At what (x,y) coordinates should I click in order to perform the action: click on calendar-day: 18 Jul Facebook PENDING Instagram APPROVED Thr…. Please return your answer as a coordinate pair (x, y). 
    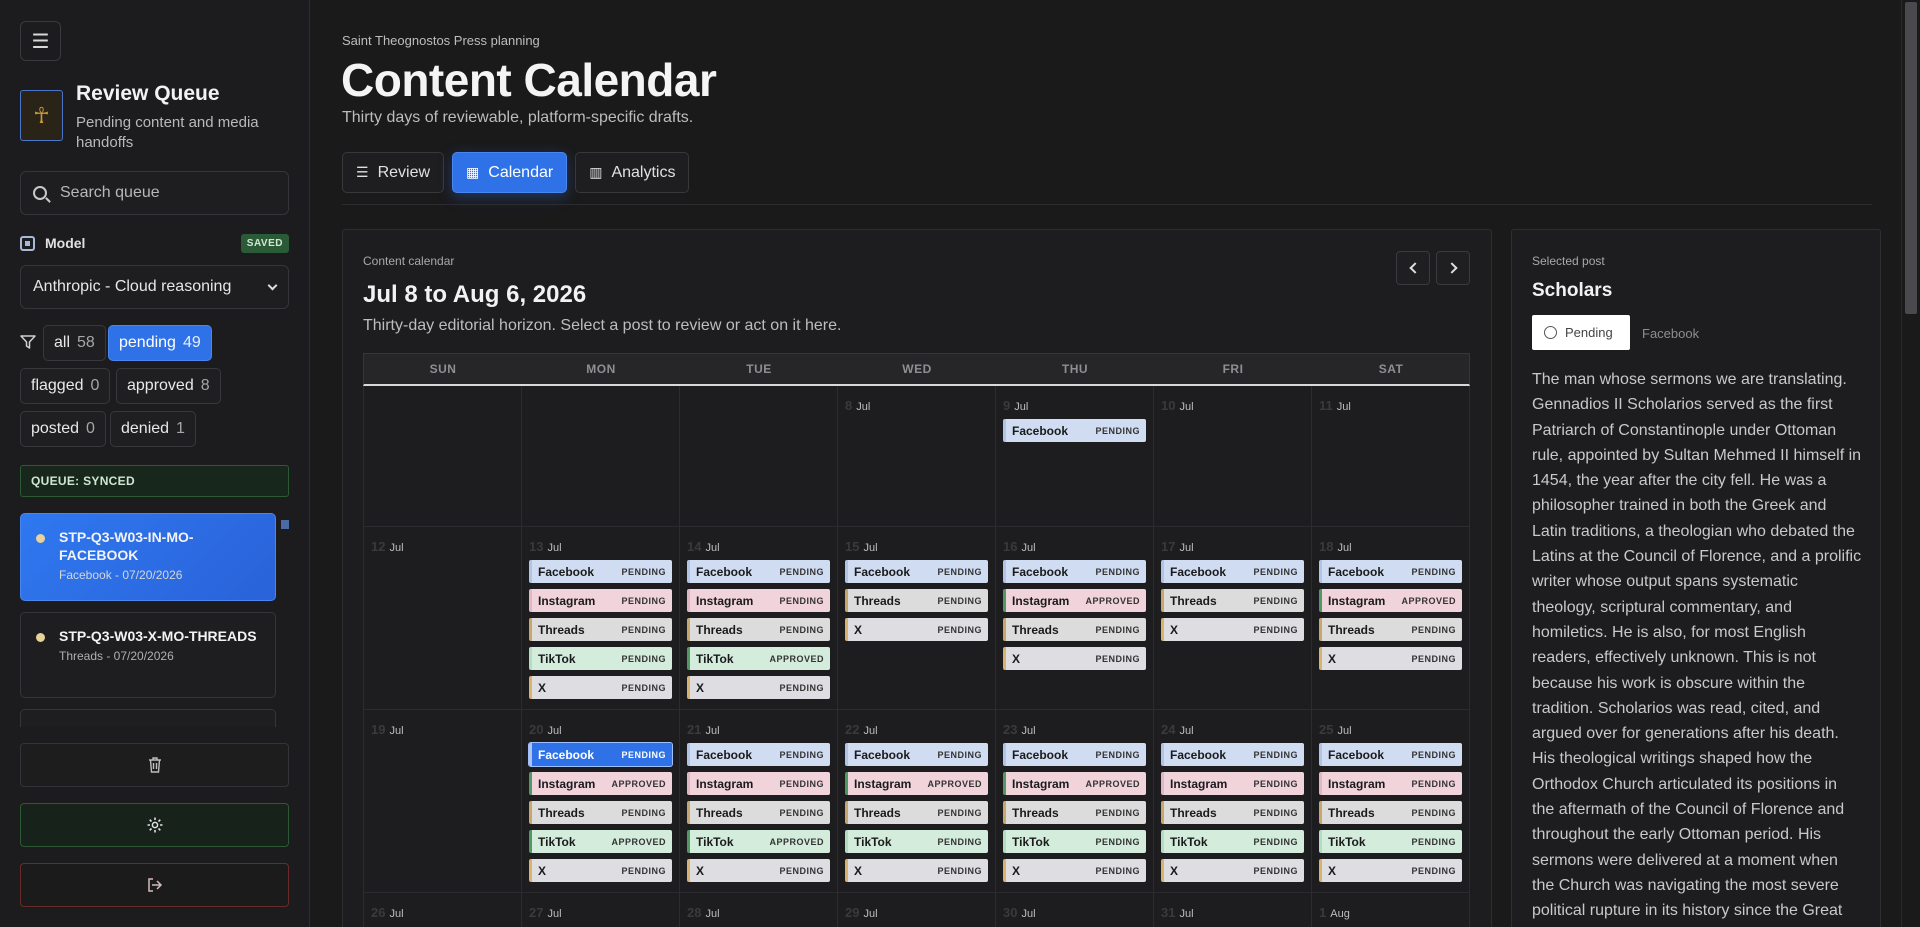
    Looking at the image, I should click on (1391, 618).